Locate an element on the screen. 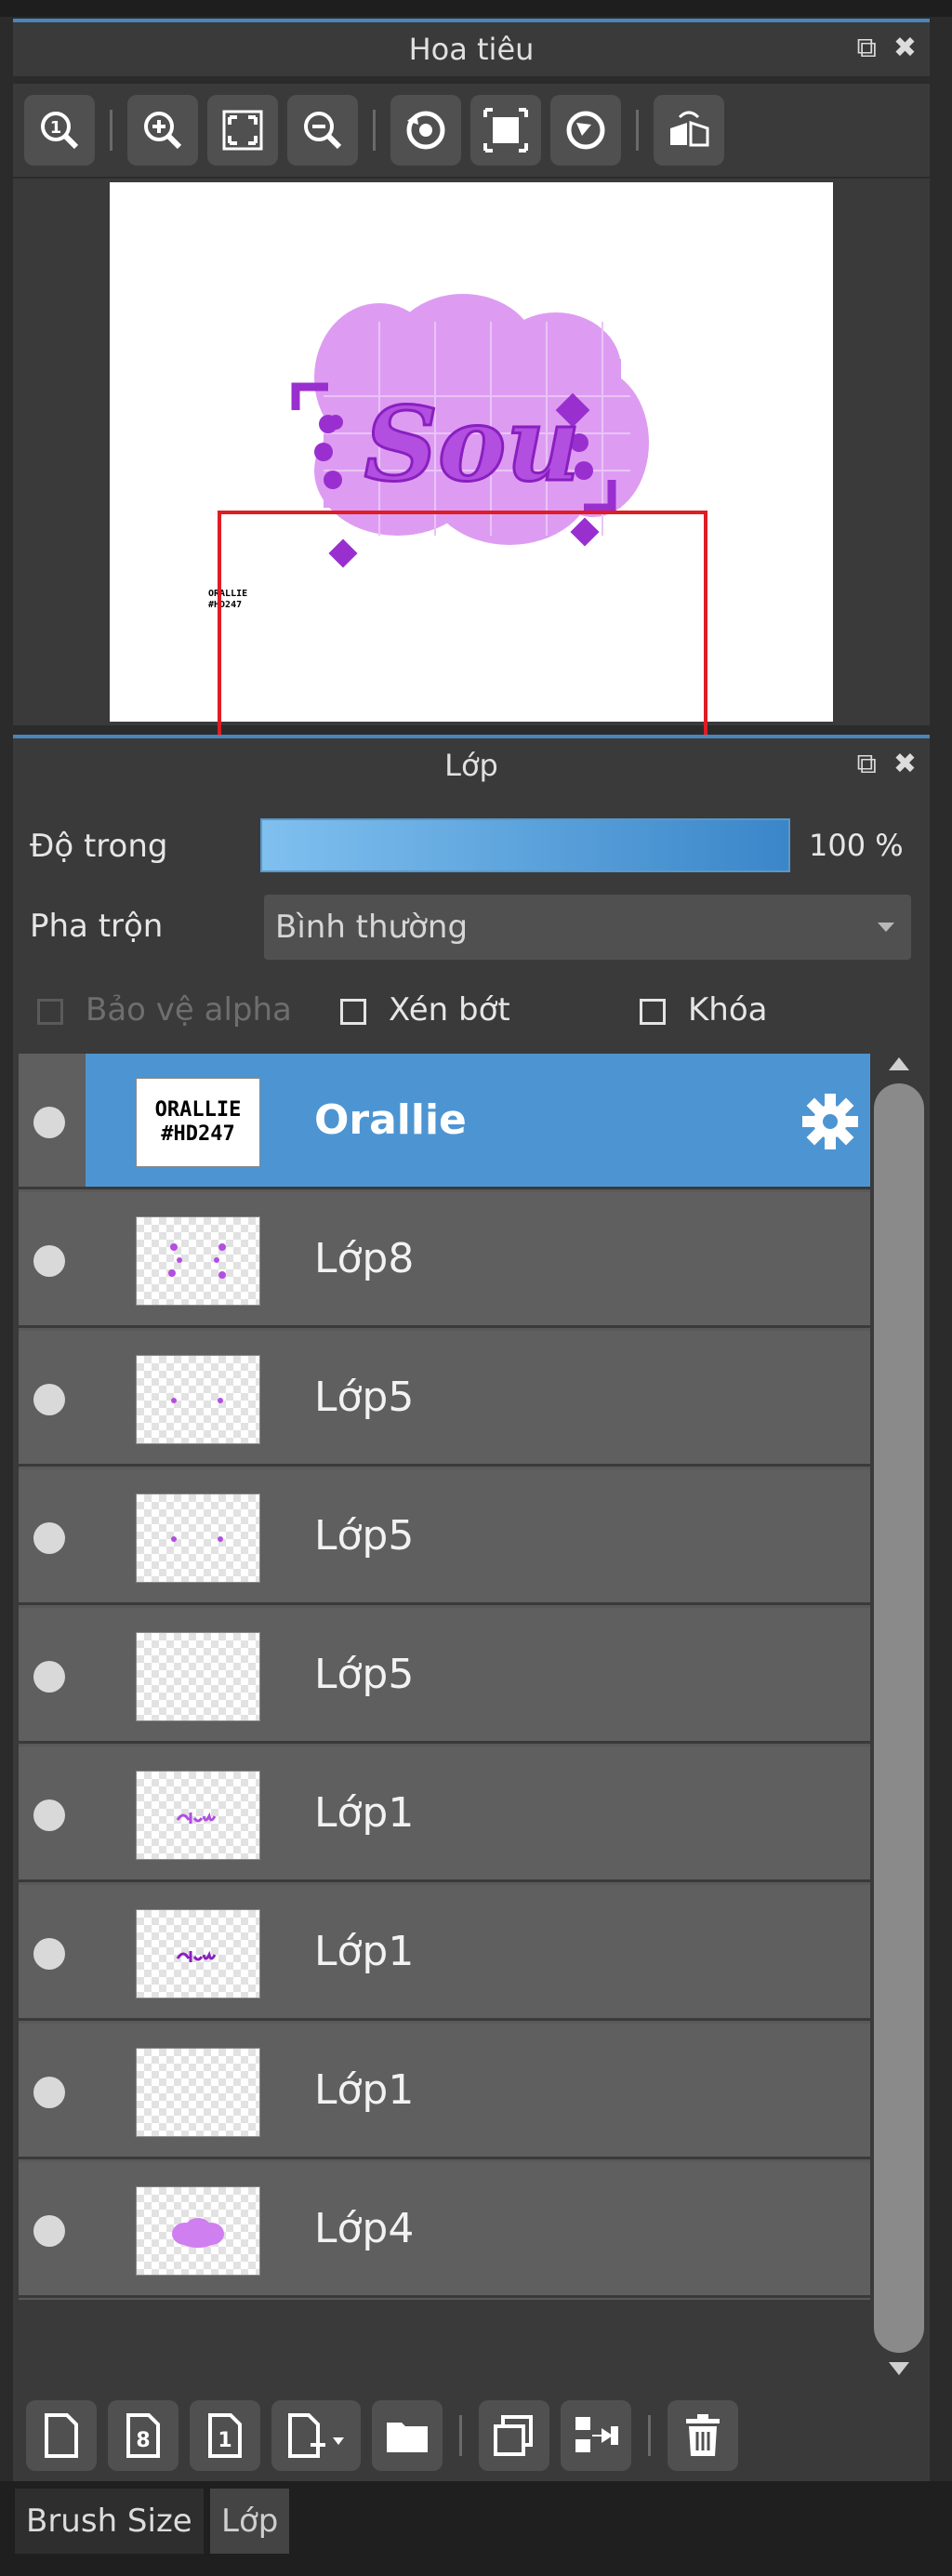 The image size is (952, 2576). svg-text: Sou is located at coordinates (472, 444).